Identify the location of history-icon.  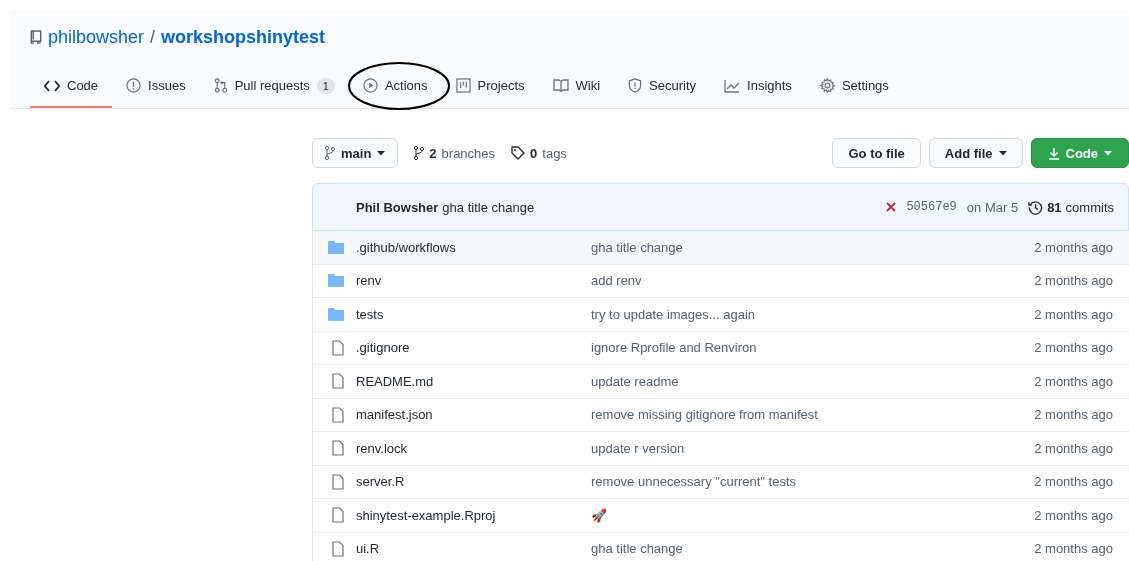
(1036, 207).